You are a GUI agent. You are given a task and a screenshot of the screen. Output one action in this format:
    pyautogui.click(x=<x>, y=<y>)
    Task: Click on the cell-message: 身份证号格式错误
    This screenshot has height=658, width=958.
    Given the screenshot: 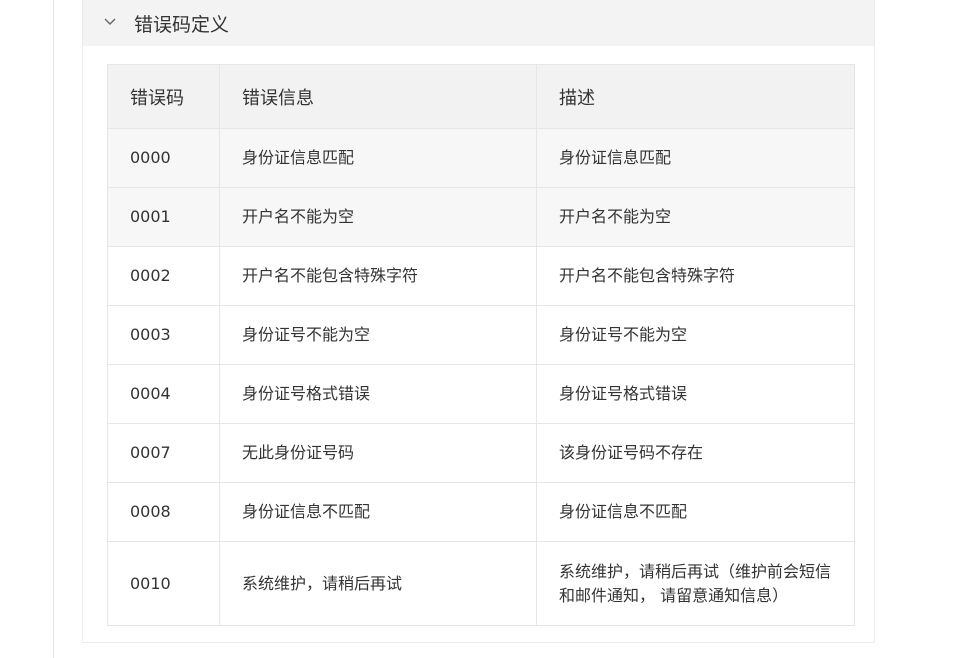 What is the action you would take?
    pyautogui.click(x=378, y=394)
    